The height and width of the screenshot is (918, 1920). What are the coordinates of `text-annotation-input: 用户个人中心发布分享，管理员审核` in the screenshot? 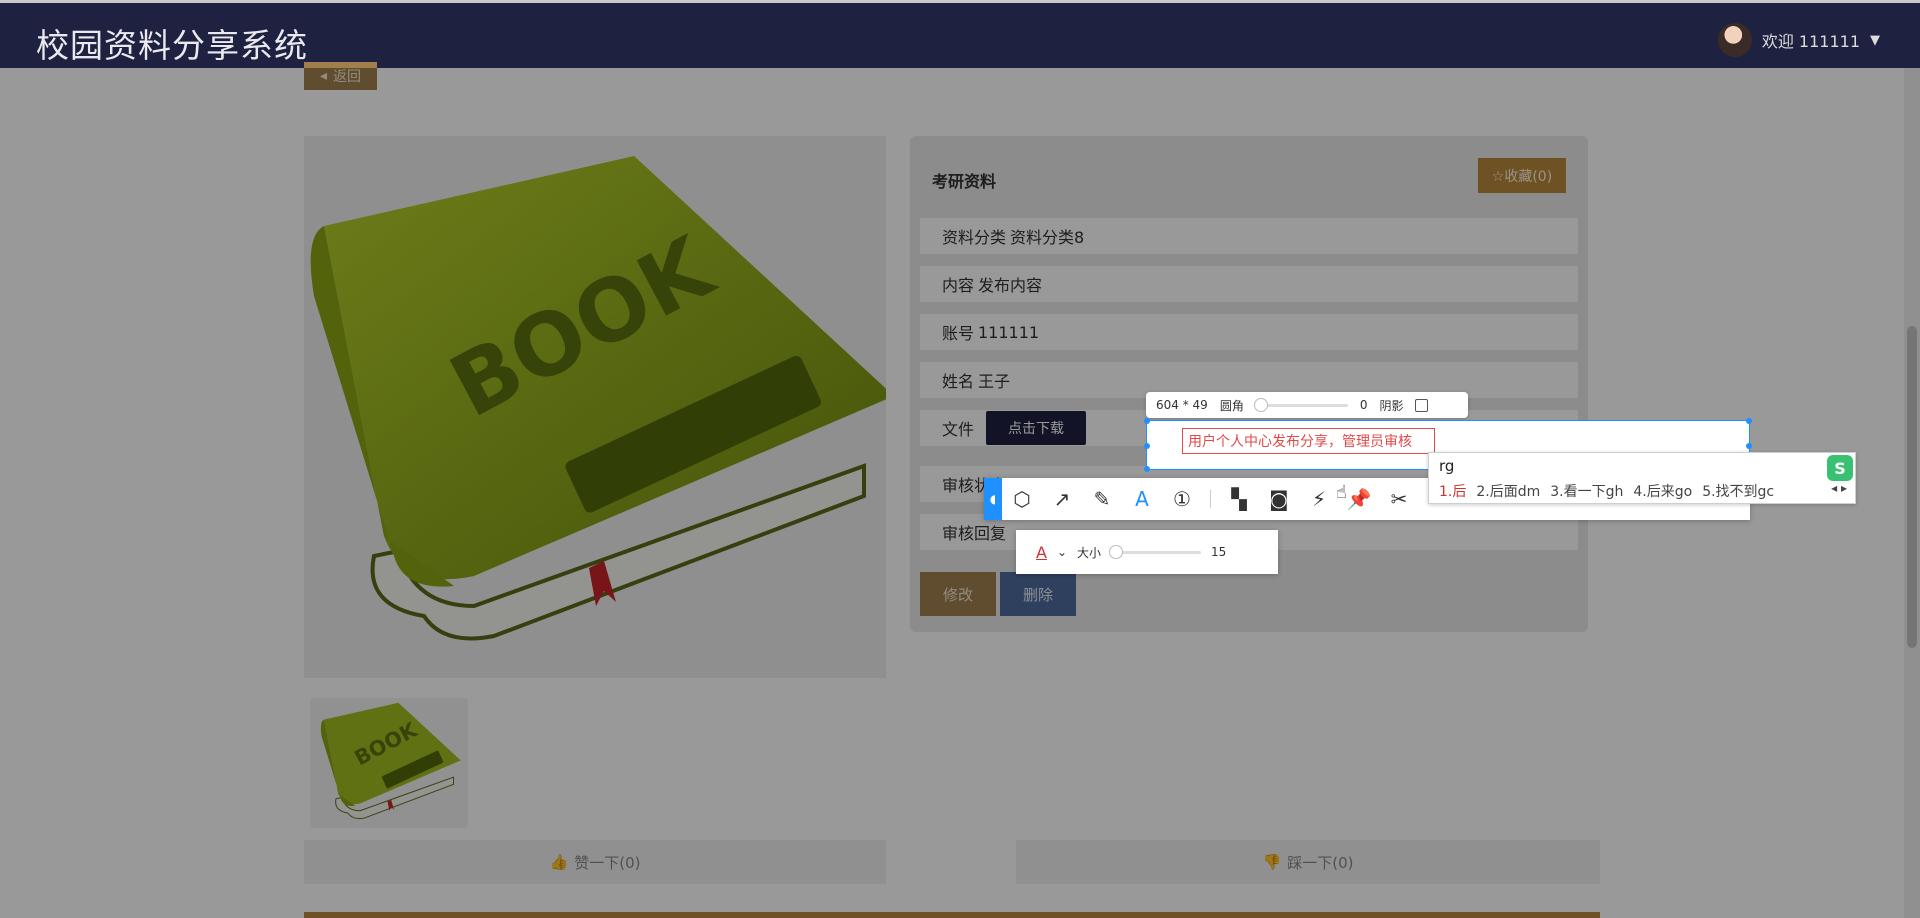 It's located at (1308, 441).